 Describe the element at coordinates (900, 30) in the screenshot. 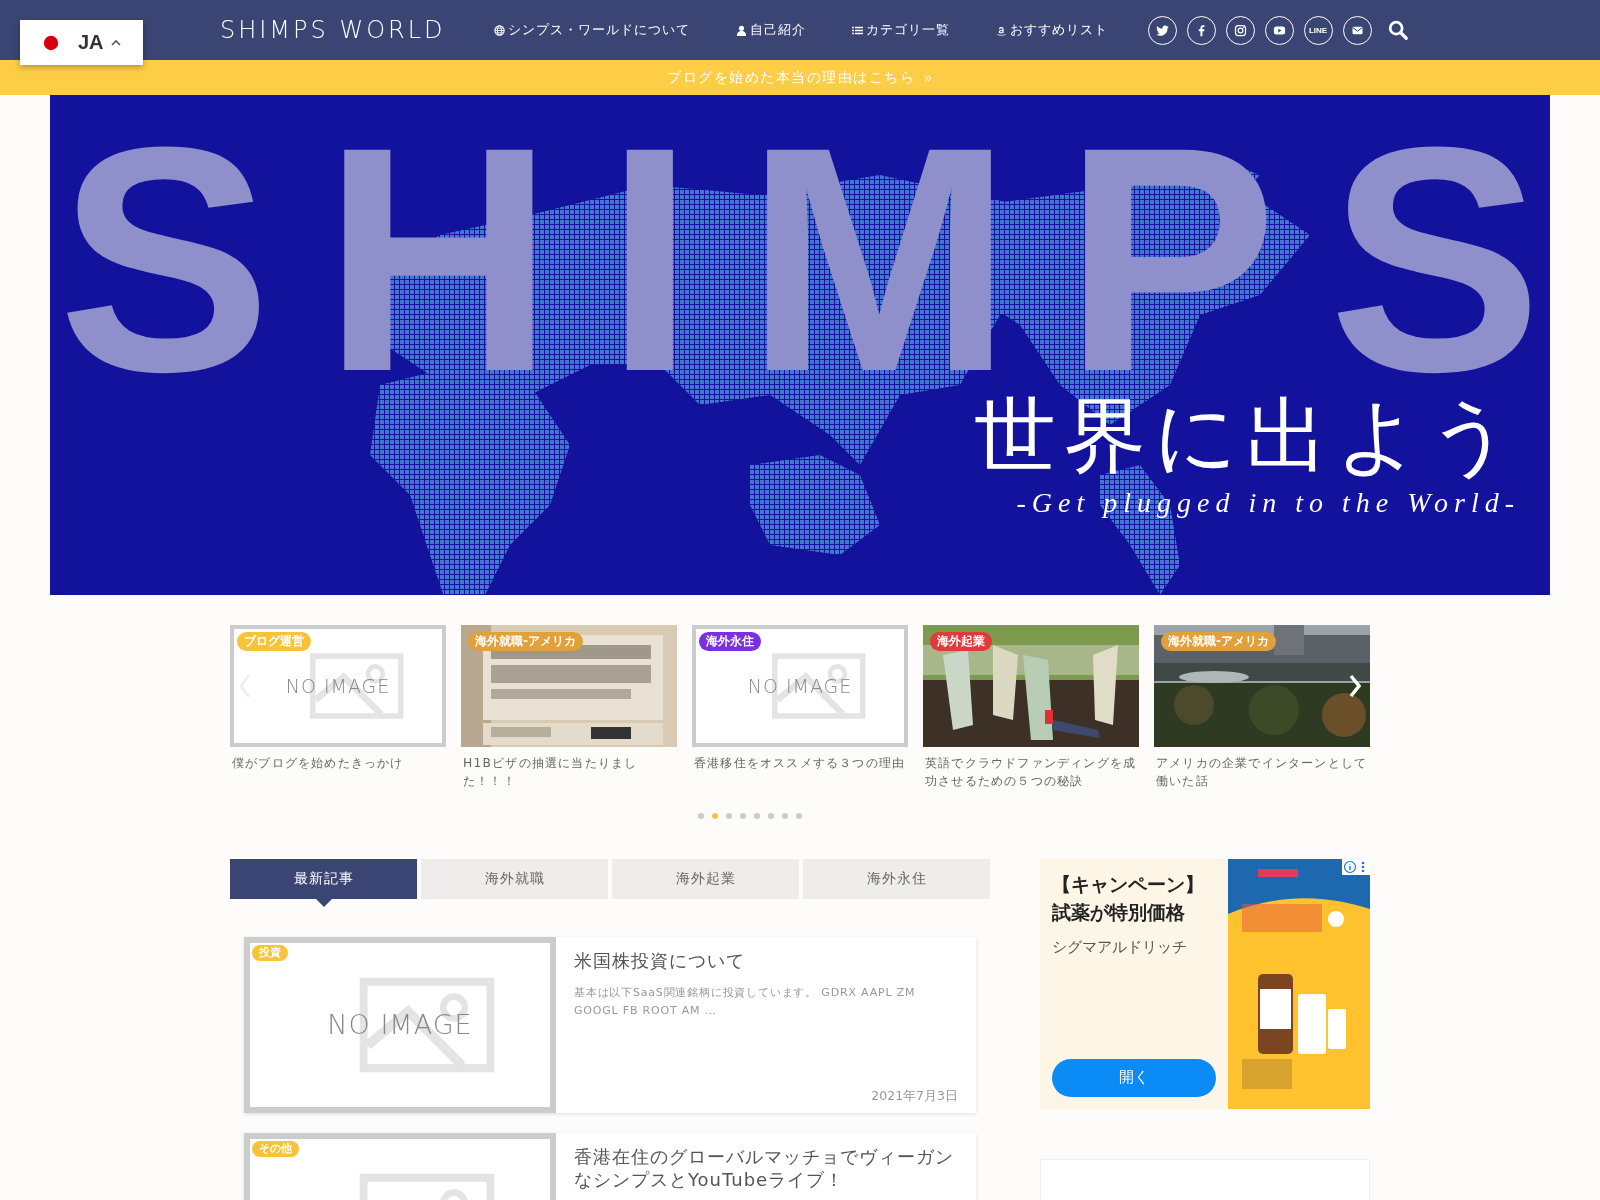

I see `nav-link: カテゴリ一覧` at that location.